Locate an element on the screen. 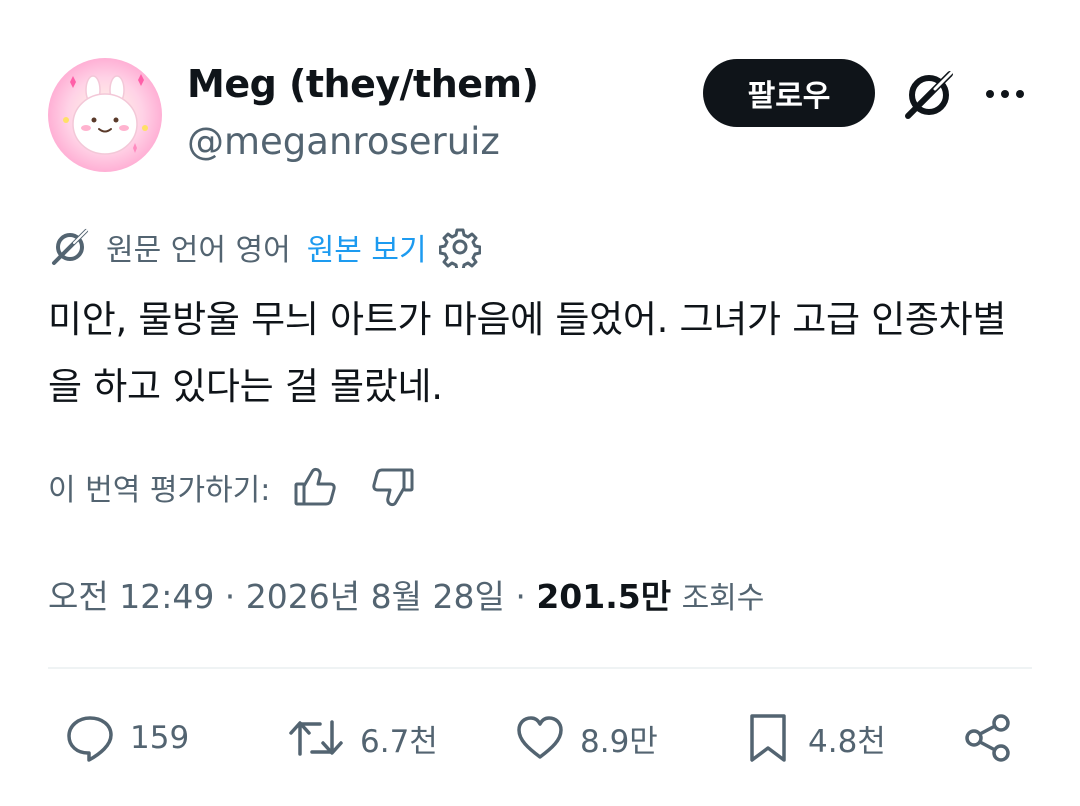 The width and height of the screenshot is (1080, 806). repost-count: 6.7천 is located at coordinates (399, 741).